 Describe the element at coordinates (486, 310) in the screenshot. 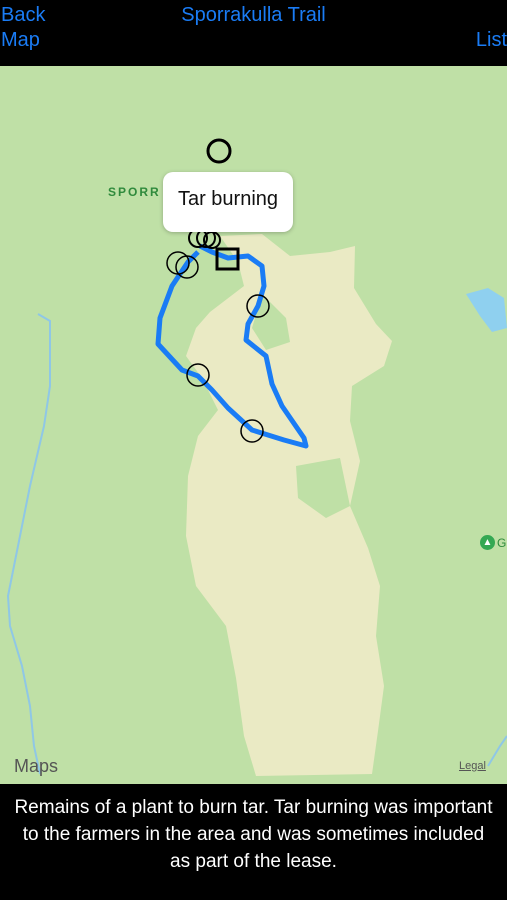

I see `lake` at that location.